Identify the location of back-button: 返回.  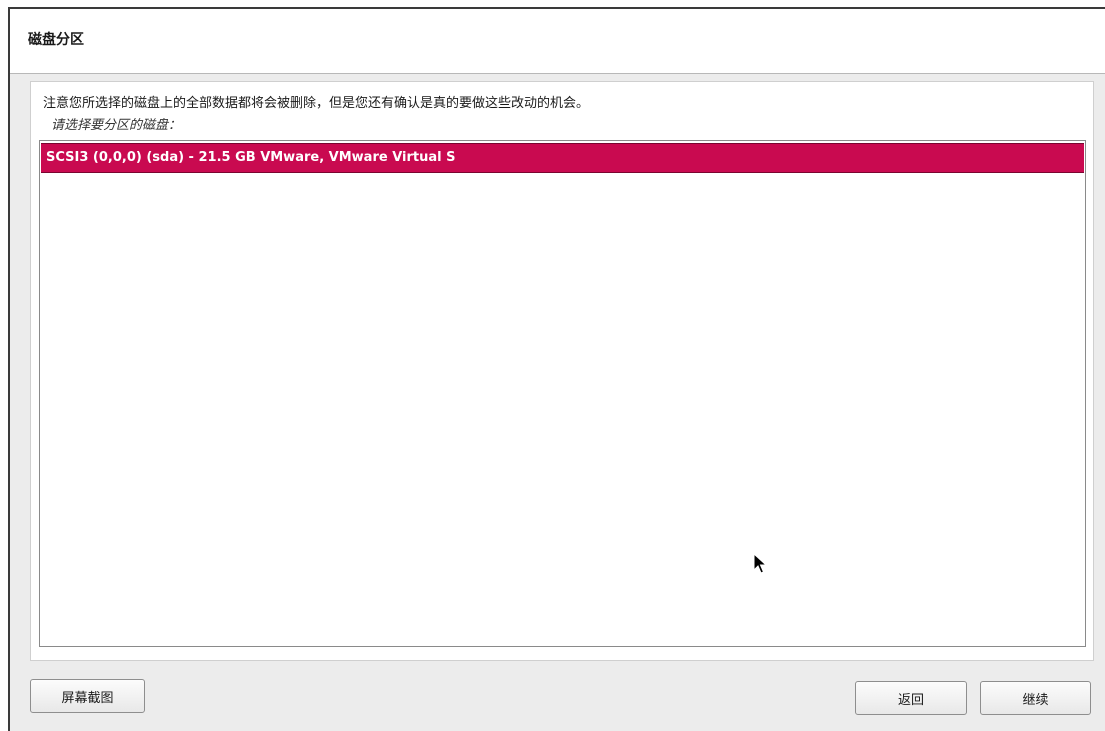
(911, 698).